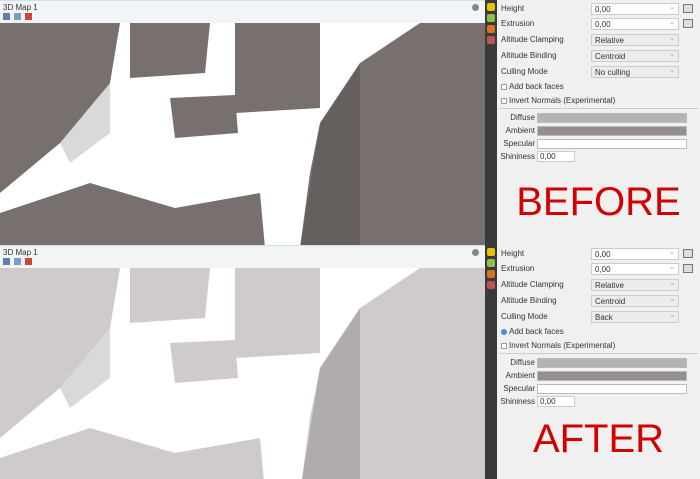 The width and height of the screenshot is (700, 479). I want to click on culling-mode-select: No culling, so click(635, 71).